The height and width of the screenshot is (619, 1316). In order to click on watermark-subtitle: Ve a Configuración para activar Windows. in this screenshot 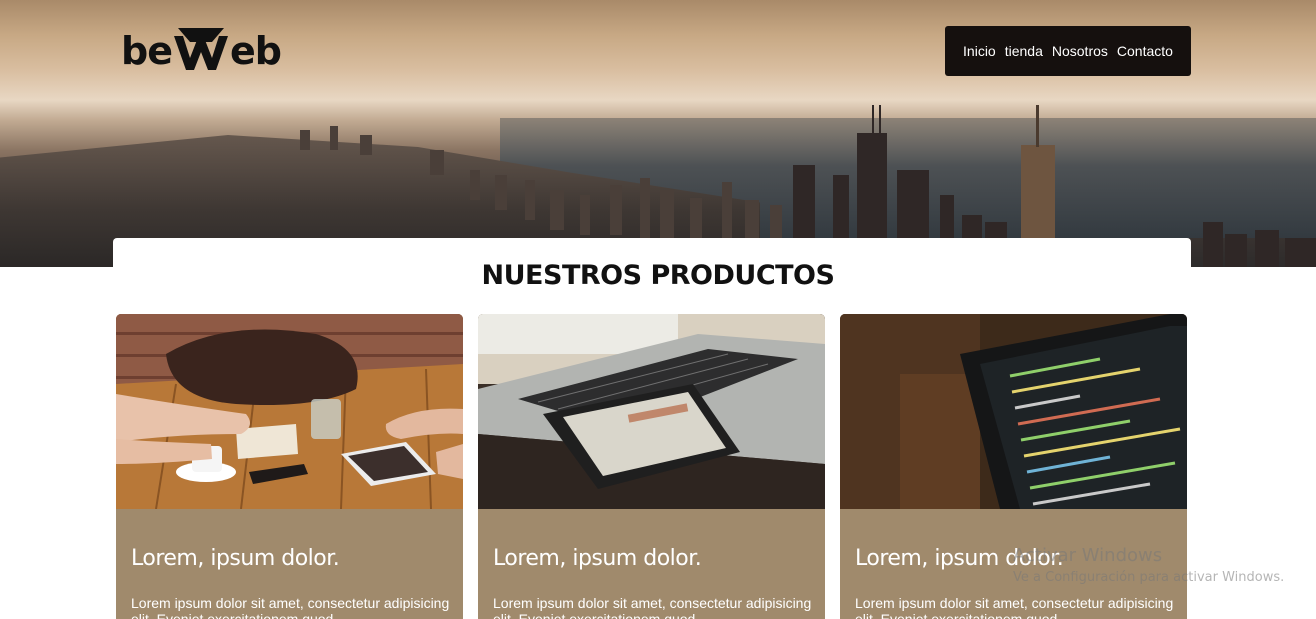, I will do `click(1149, 577)`.